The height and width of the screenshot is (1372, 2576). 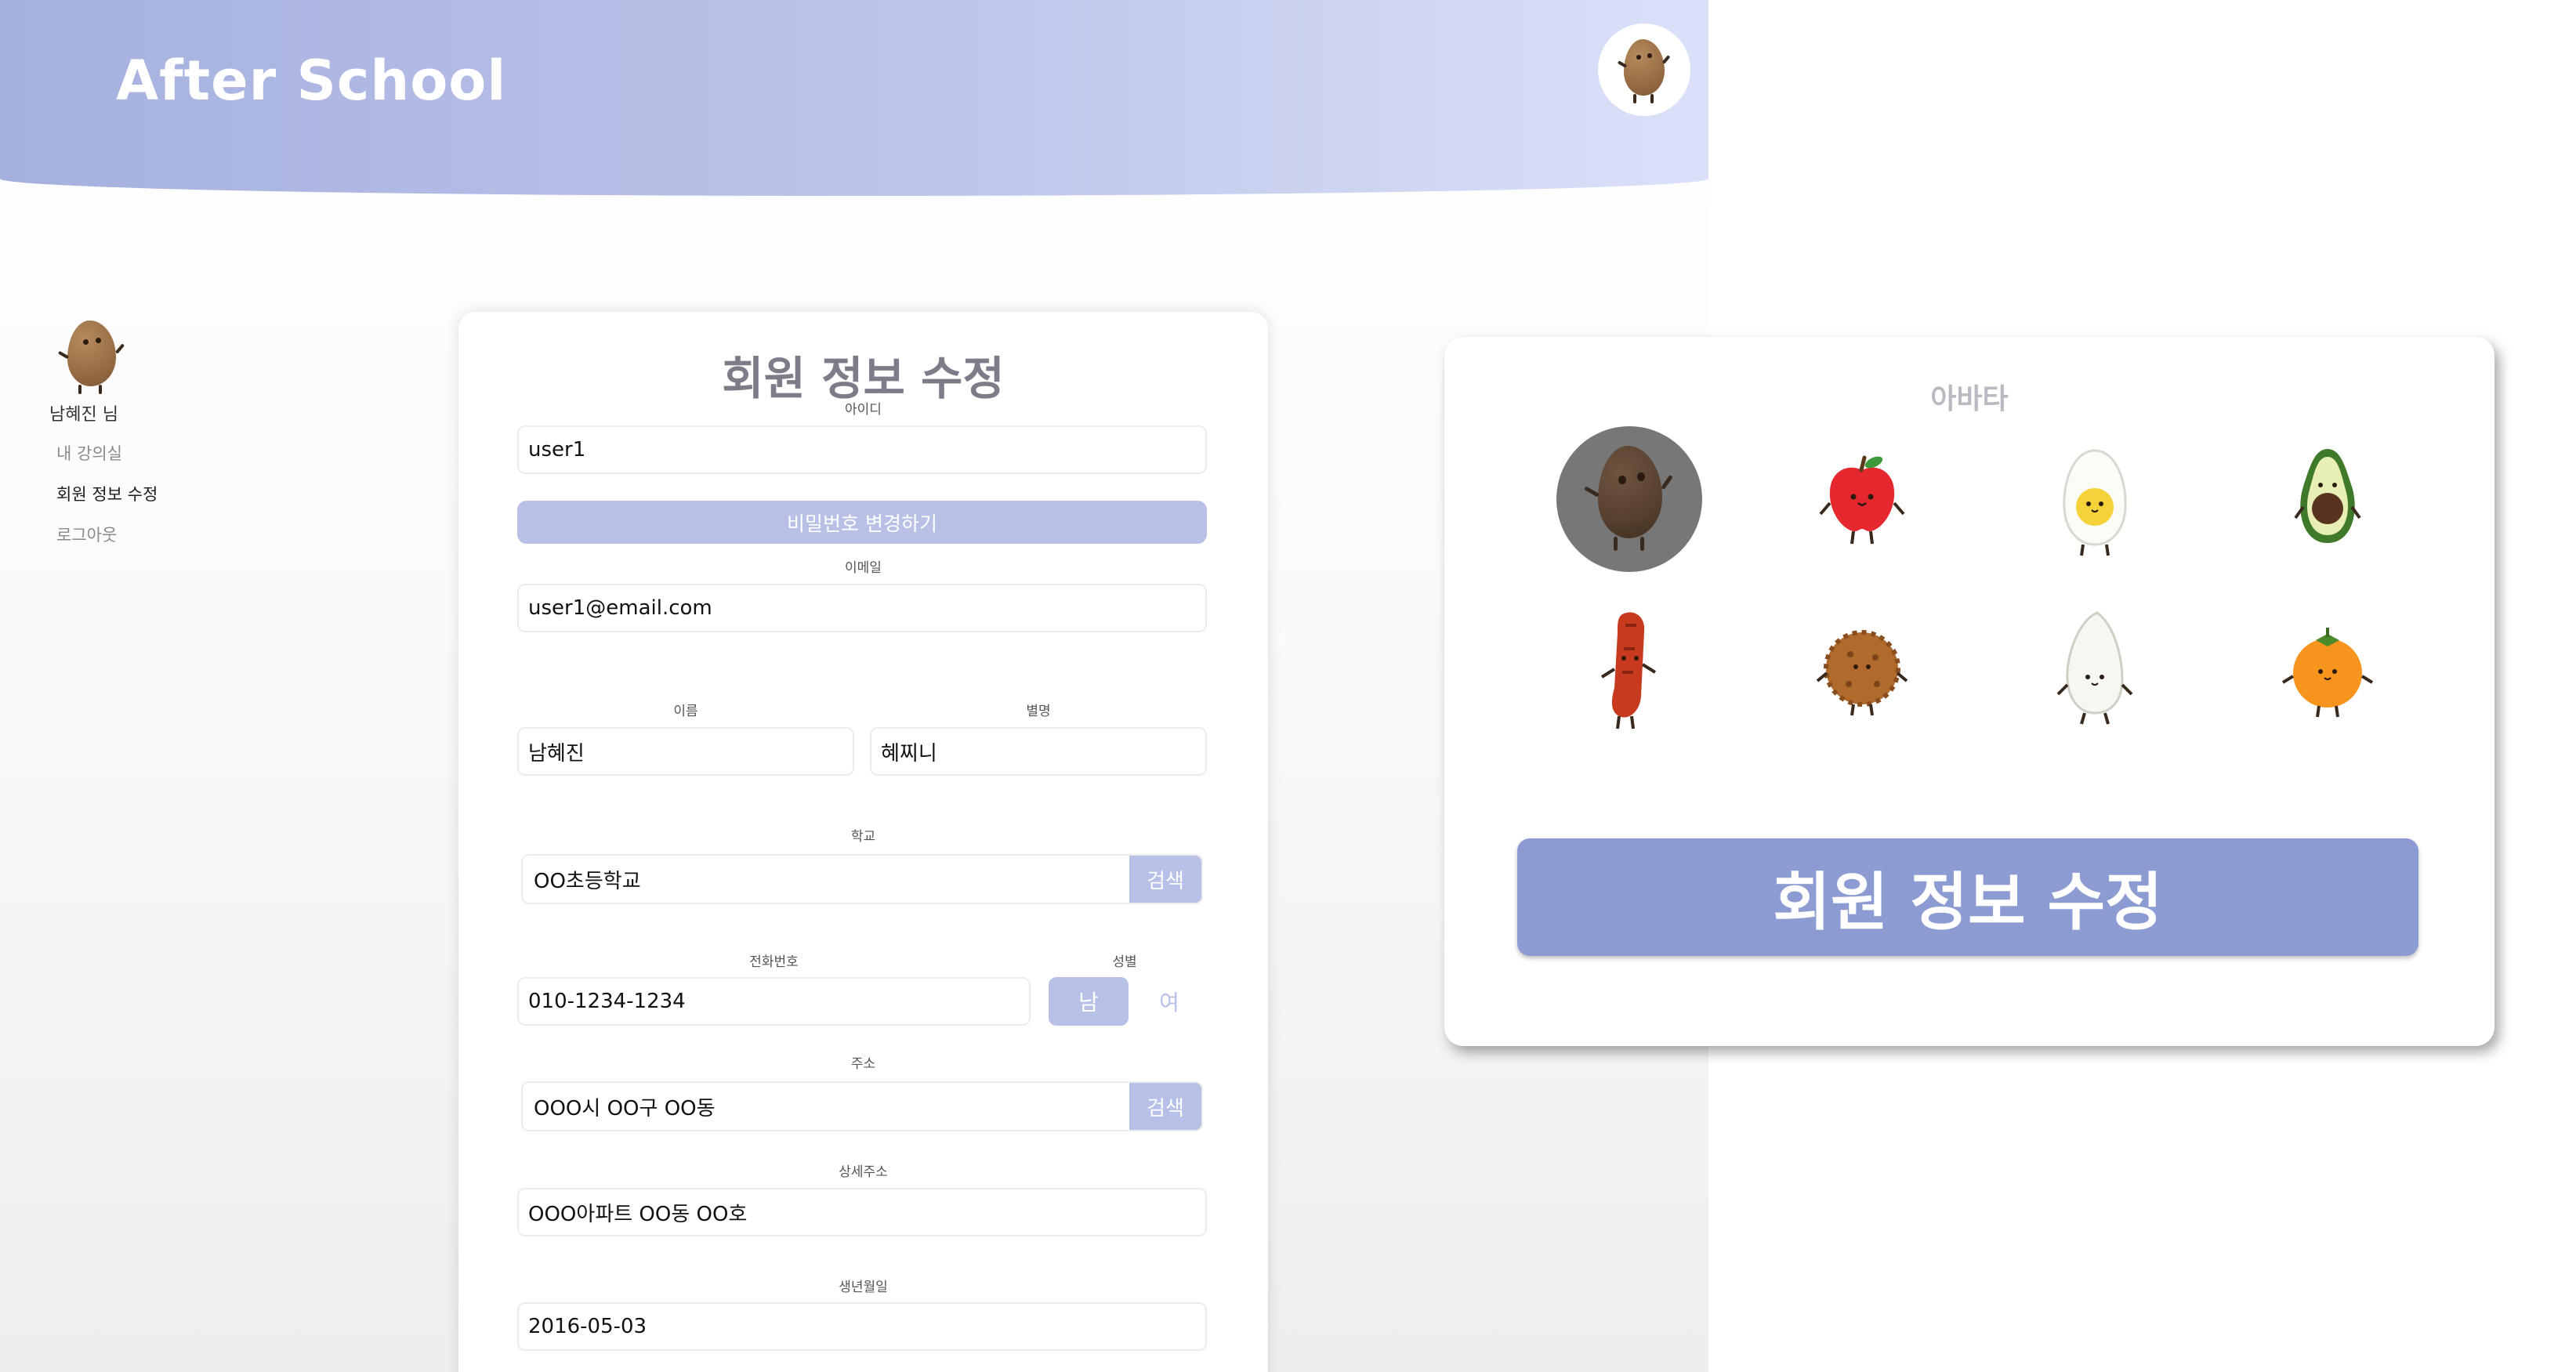 I want to click on gender-male-button: 남, so click(x=1089, y=1001).